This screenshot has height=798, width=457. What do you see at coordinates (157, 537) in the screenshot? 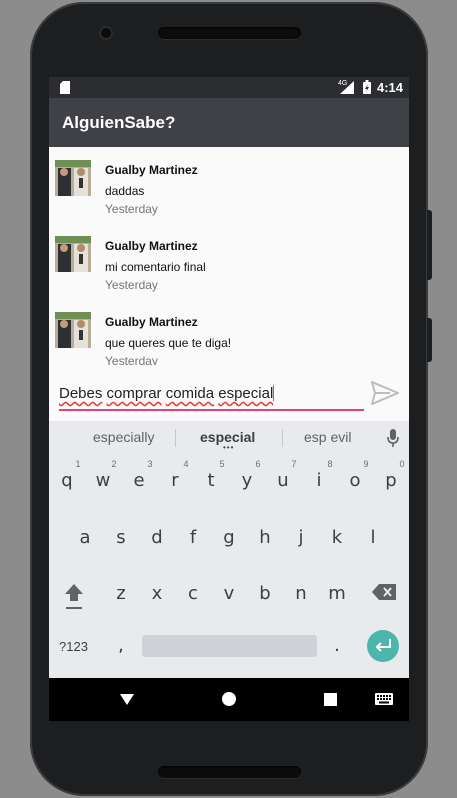
I see `key-d: d` at bounding box center [157, 537].